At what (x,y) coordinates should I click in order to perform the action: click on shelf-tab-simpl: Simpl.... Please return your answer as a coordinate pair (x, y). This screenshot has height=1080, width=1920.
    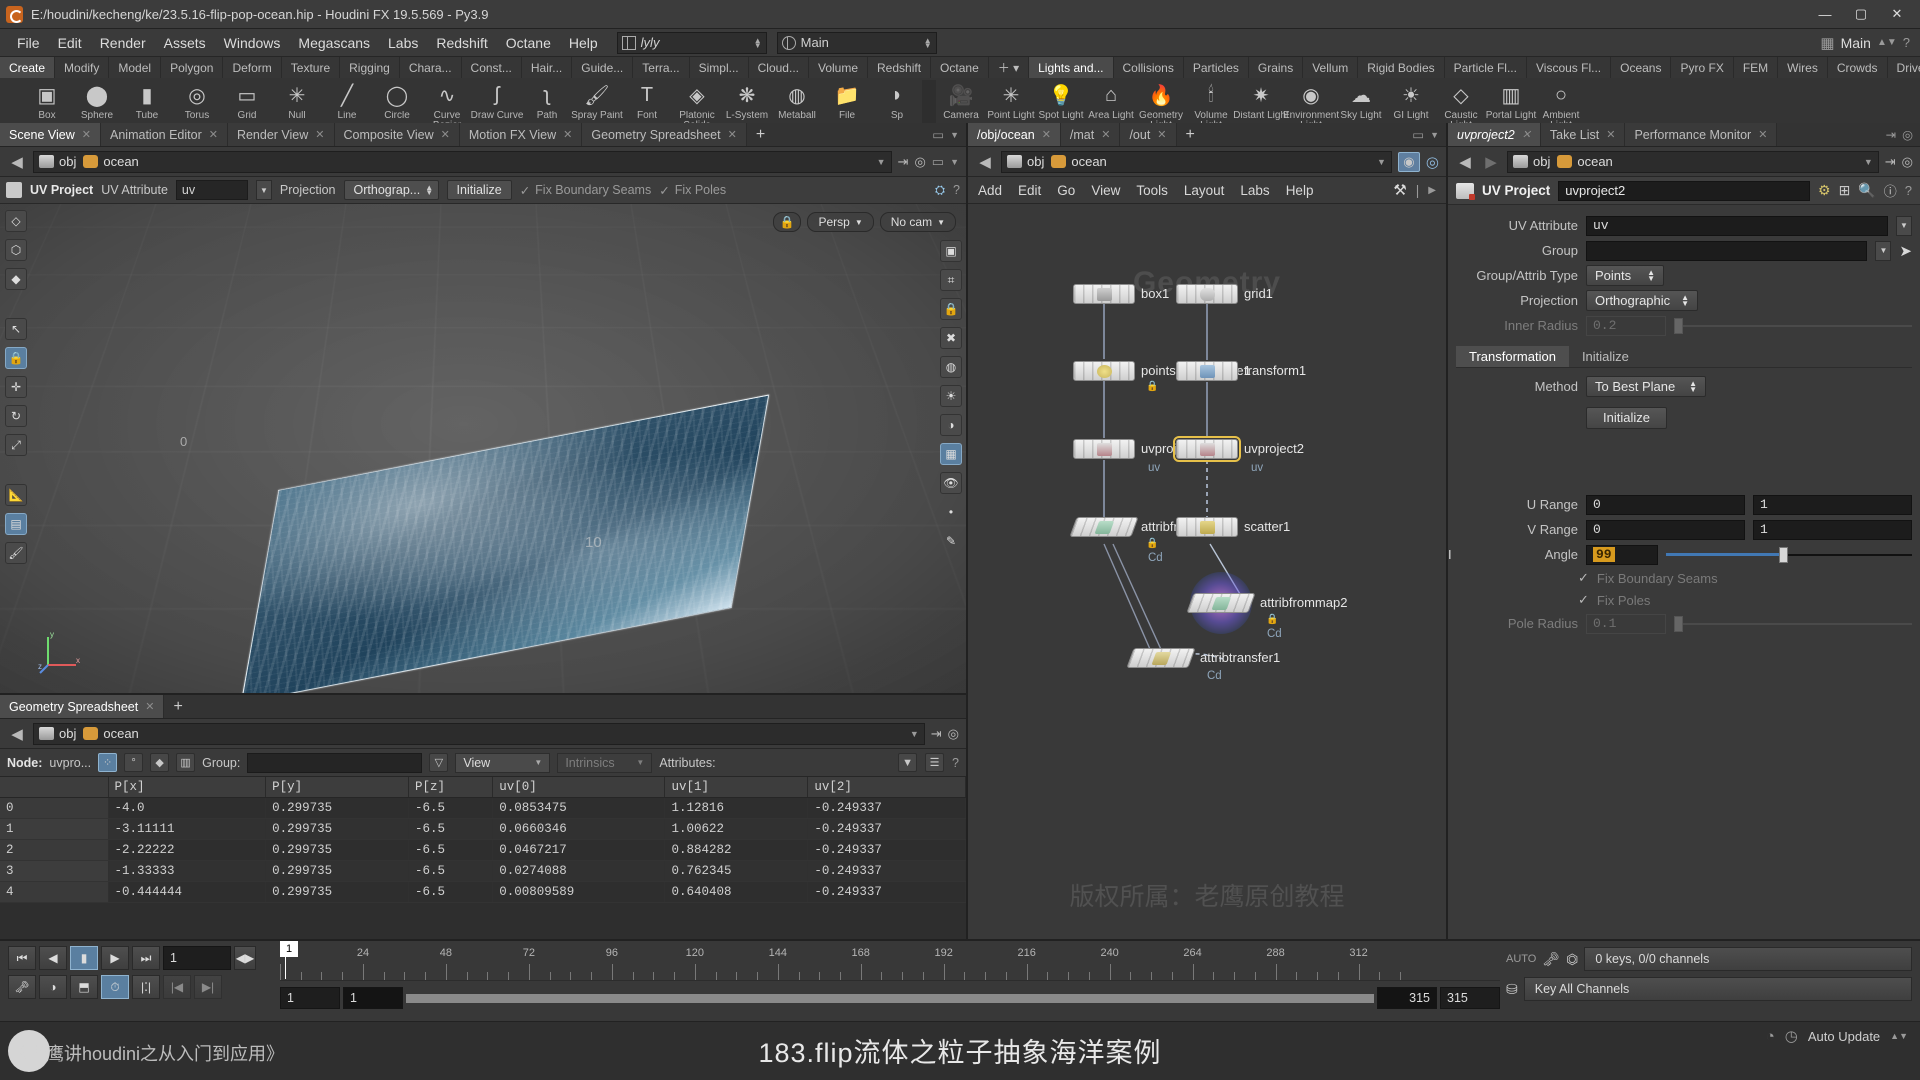
    Looking at the image, I should click on (719, 67).